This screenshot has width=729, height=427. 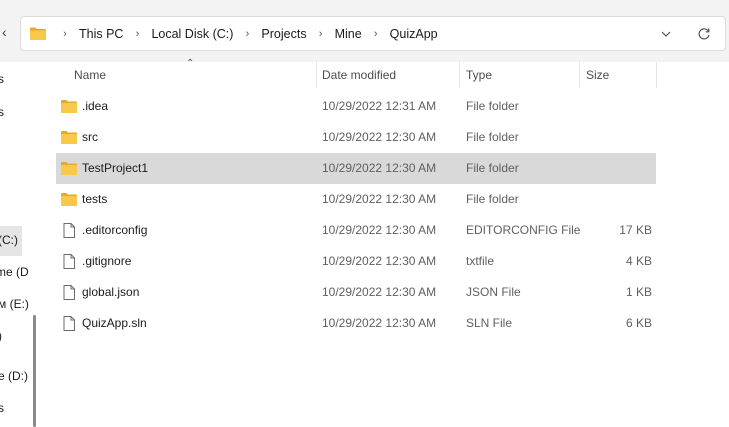 What do you see at coordinates (14, 272) in the screenshot?
I see `nav-item-drive-d: me (D` at bounding box center [14, 272].